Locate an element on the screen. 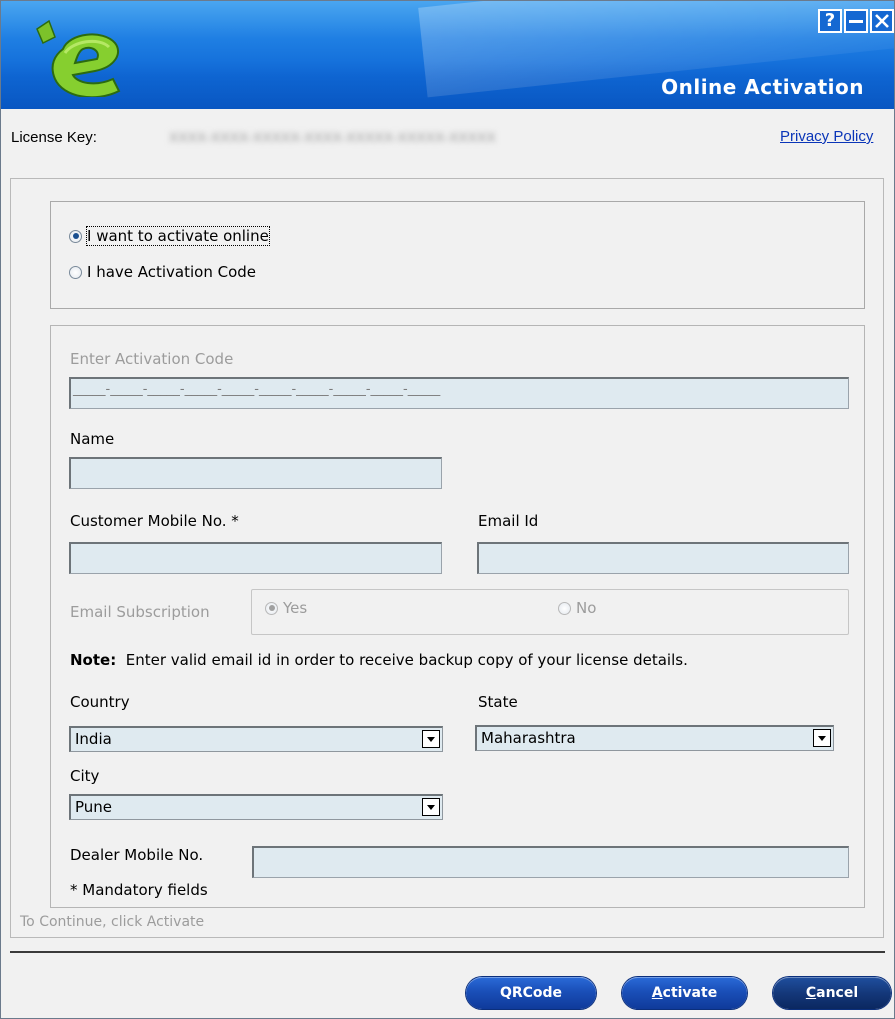 The width and height of the screenshot is (895, 1019). license-key-value: XXXX-XXXX-XXXXX-XXXX-XXXXX-XXXXX-XXXXX is located at coordinates (332, 137).